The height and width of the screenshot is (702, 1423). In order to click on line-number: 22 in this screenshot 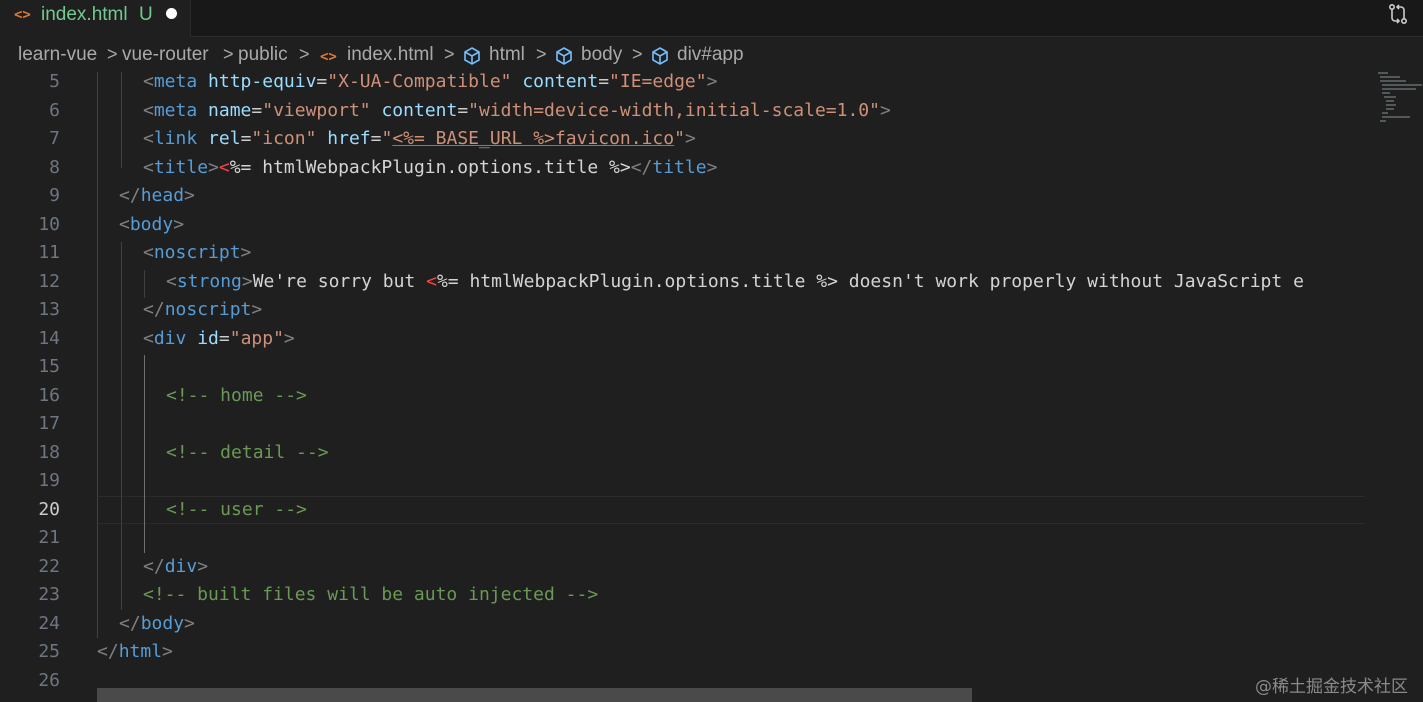, I will do `click(49, 566)`.